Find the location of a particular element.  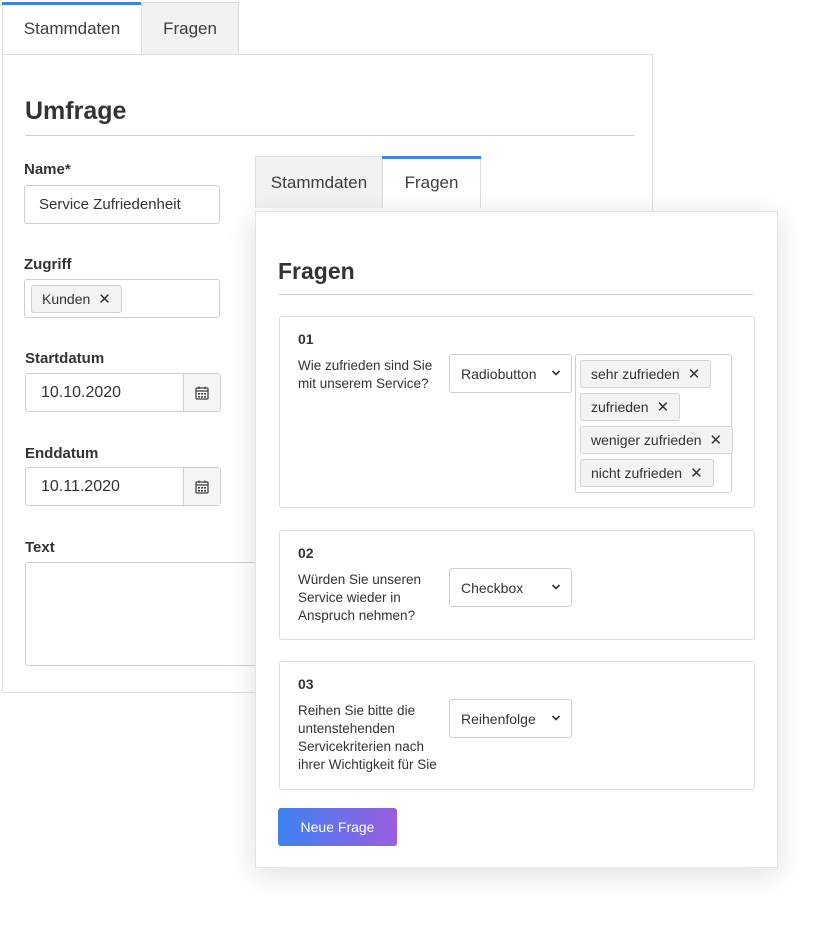

end-date-picker-button is located at coordinates (201, 486).